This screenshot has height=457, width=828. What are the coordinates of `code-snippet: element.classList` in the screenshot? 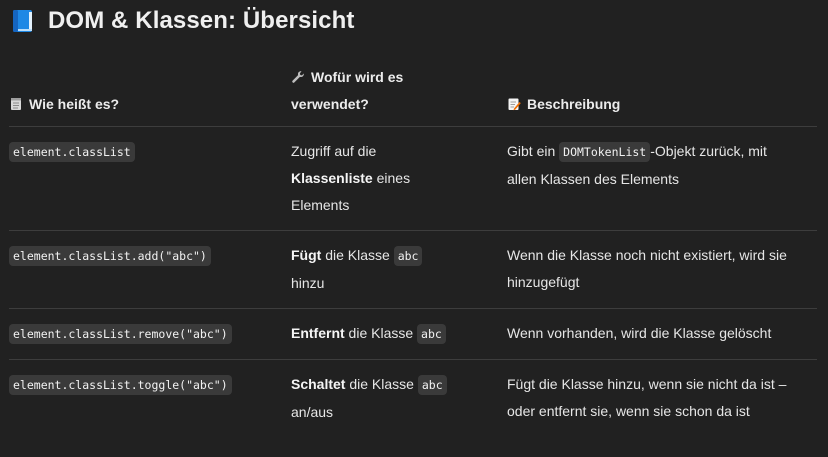 It's located at (72, 152).